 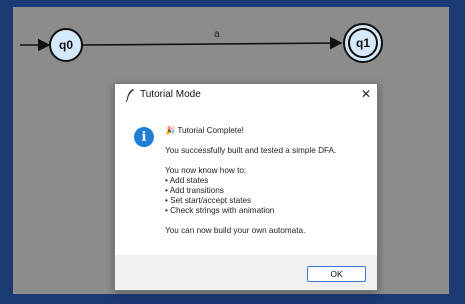 What do you see at coordinates (187, 180) in the screenshot?
I see `list-item: • Add states` at bounding box center [187, 180].